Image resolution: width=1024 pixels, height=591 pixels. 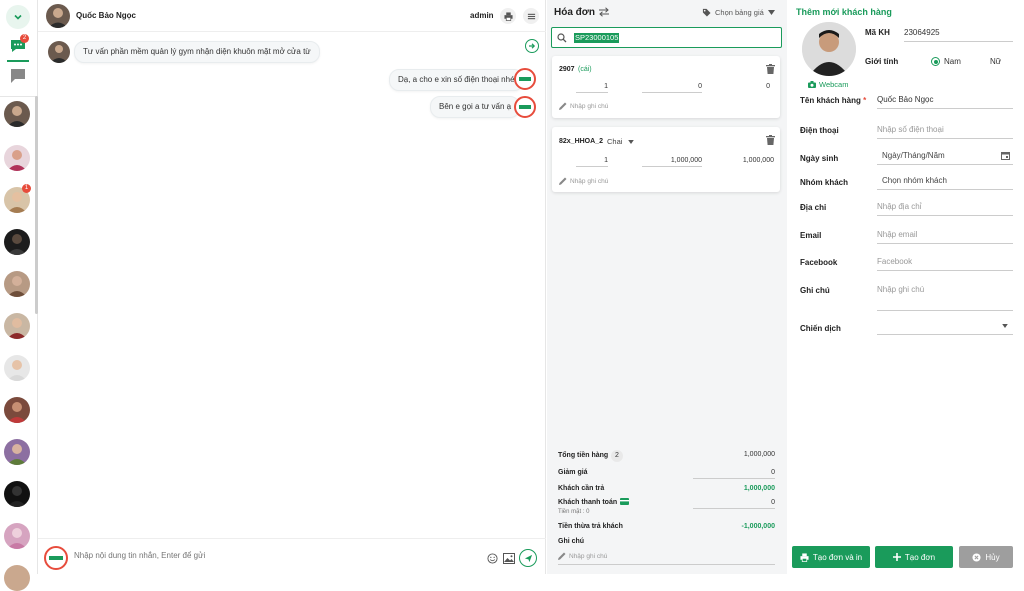 What do you see at coordinates (945, 296) in the screenshot?
I see `note-field: Nhập ghi chú` at bounding box center [945, 296].